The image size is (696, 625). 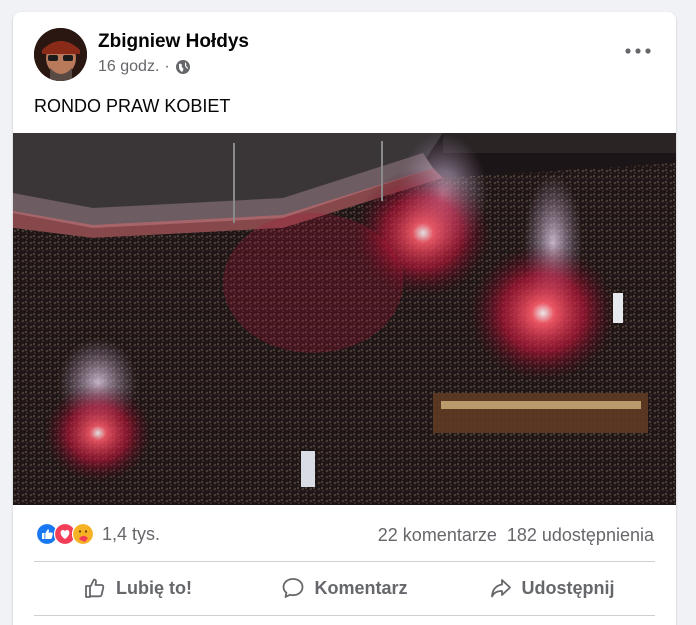 I want to click on reactions-count: 1,4 tys., so click(x=131, y=534).